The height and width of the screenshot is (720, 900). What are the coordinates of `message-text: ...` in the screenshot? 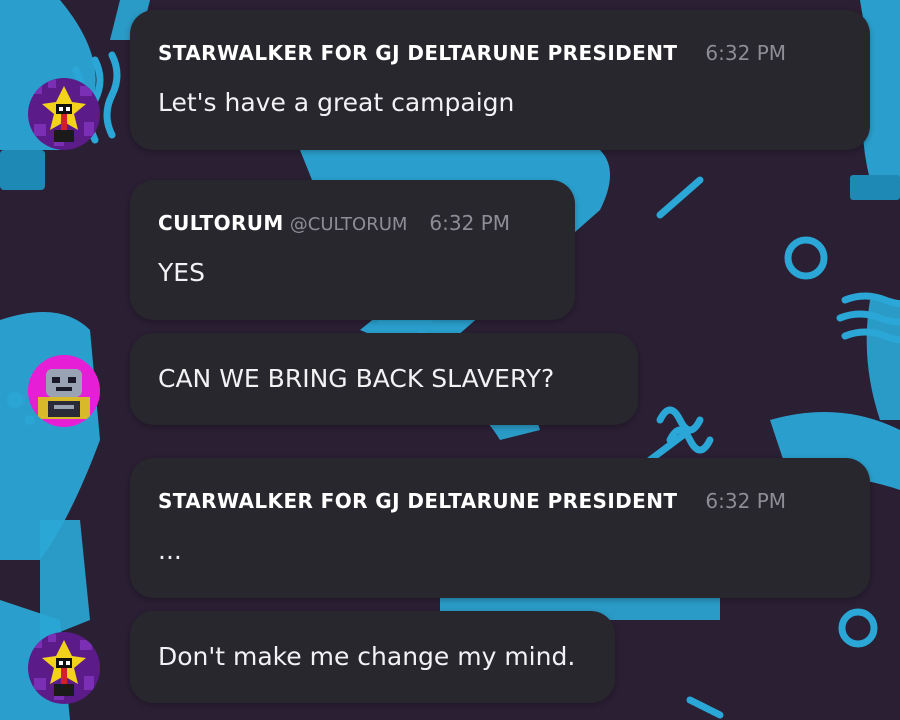 It's located at (170, 550).